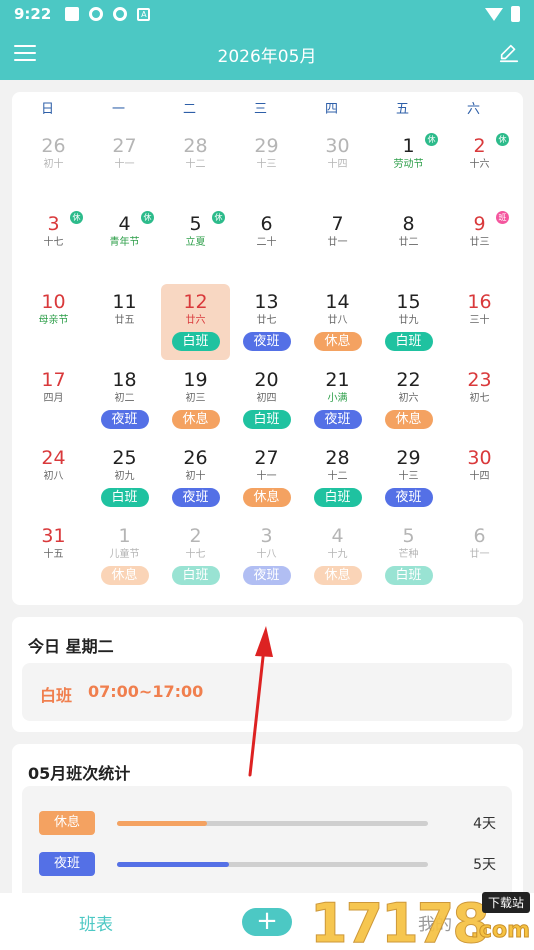  I want to click on add-button: +, so click(267, 922).